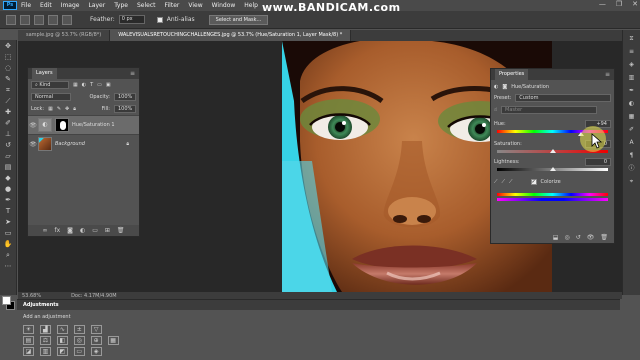 Image resolution: width=640 pixels, height=360 pixels. Describe the element at coordinates (125, 109) in the screenshot. I see `fill-input: 100%` at that location.